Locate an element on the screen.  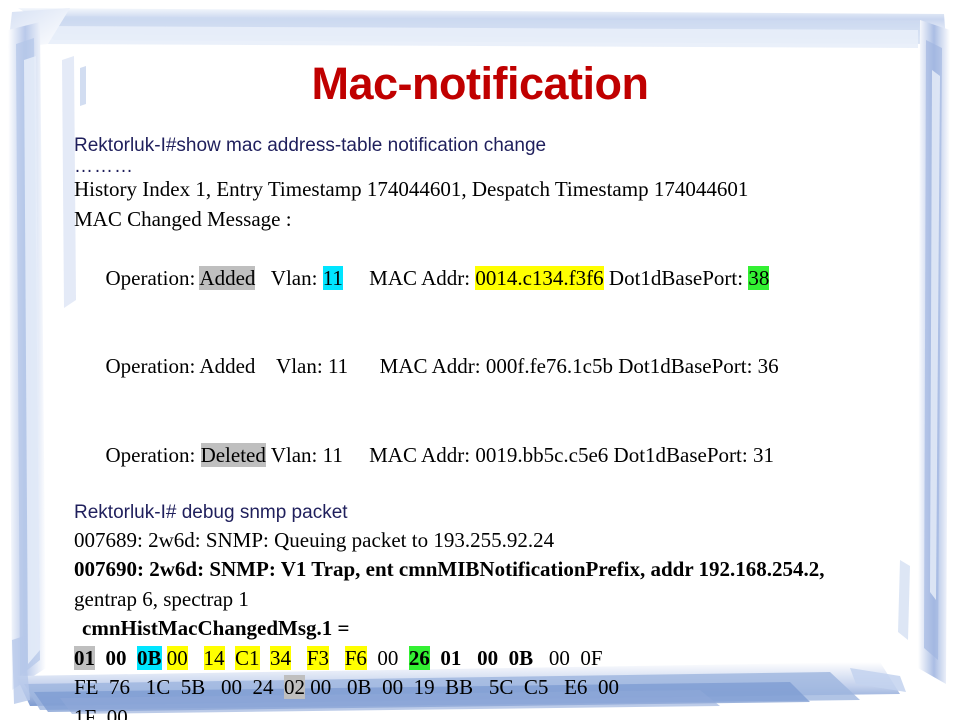
hex-byte: 5C is located at coordinates (501, 687).